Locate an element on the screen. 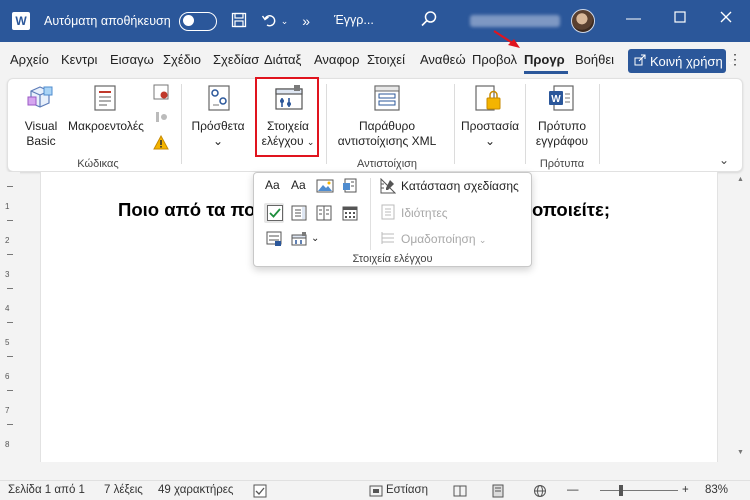 The image size is (750, 500). visual-basic-icon is located at coordinates (40, 99).